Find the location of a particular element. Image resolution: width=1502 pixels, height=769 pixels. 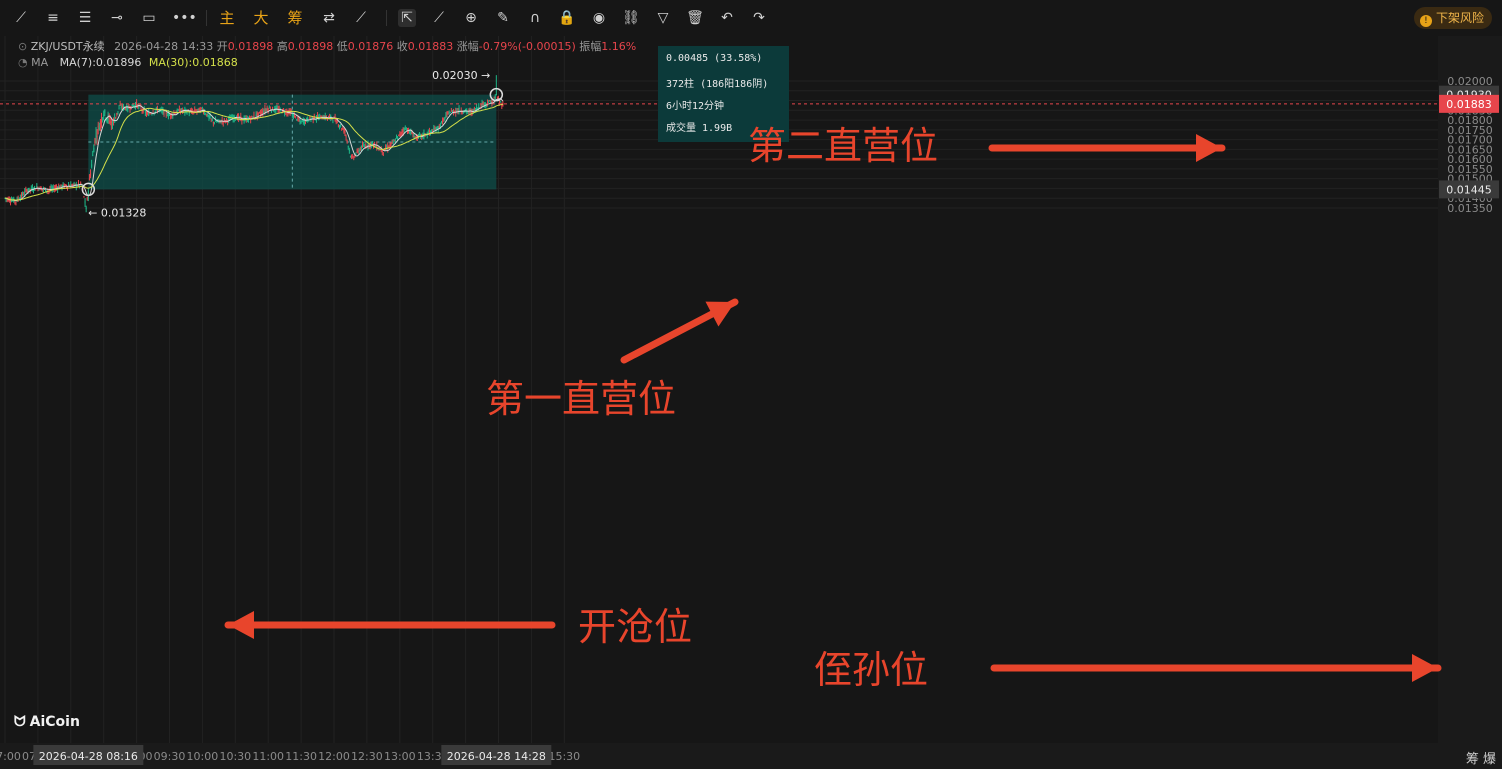

rectangle-icon: ▭ is located at coordinates (149, 18).